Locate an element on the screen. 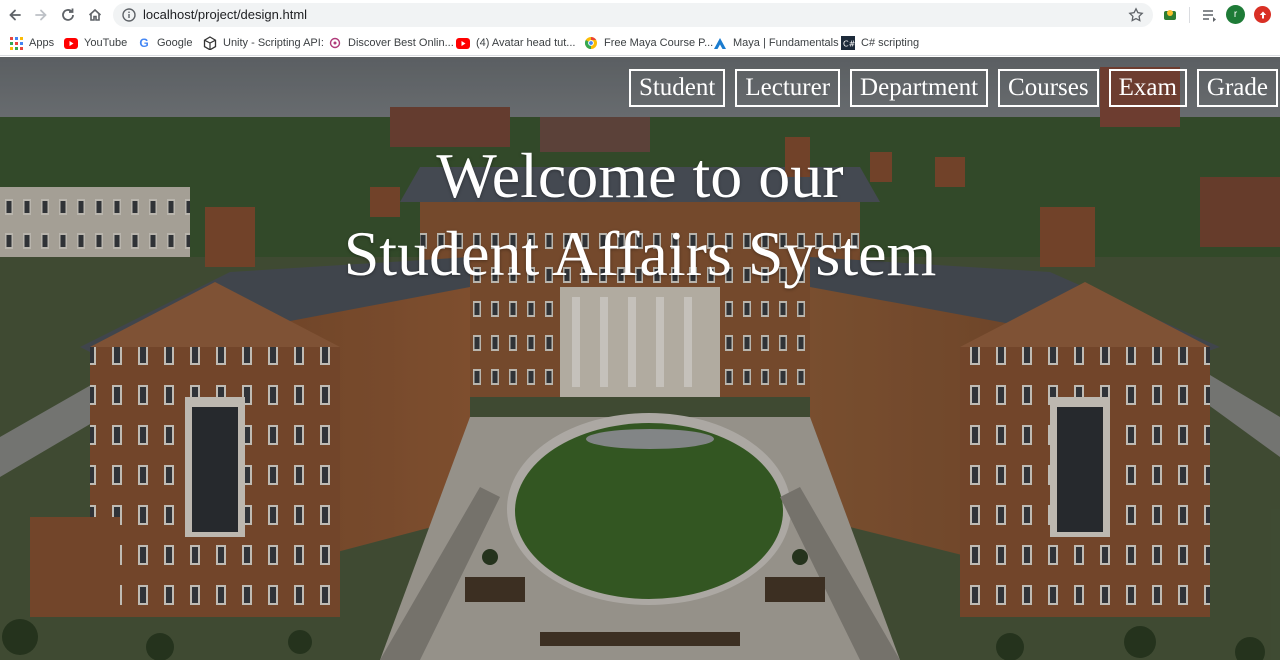 The height and width of the screenshot is (660, 1280). nav-student: Student is located at coordinates (677, 88).